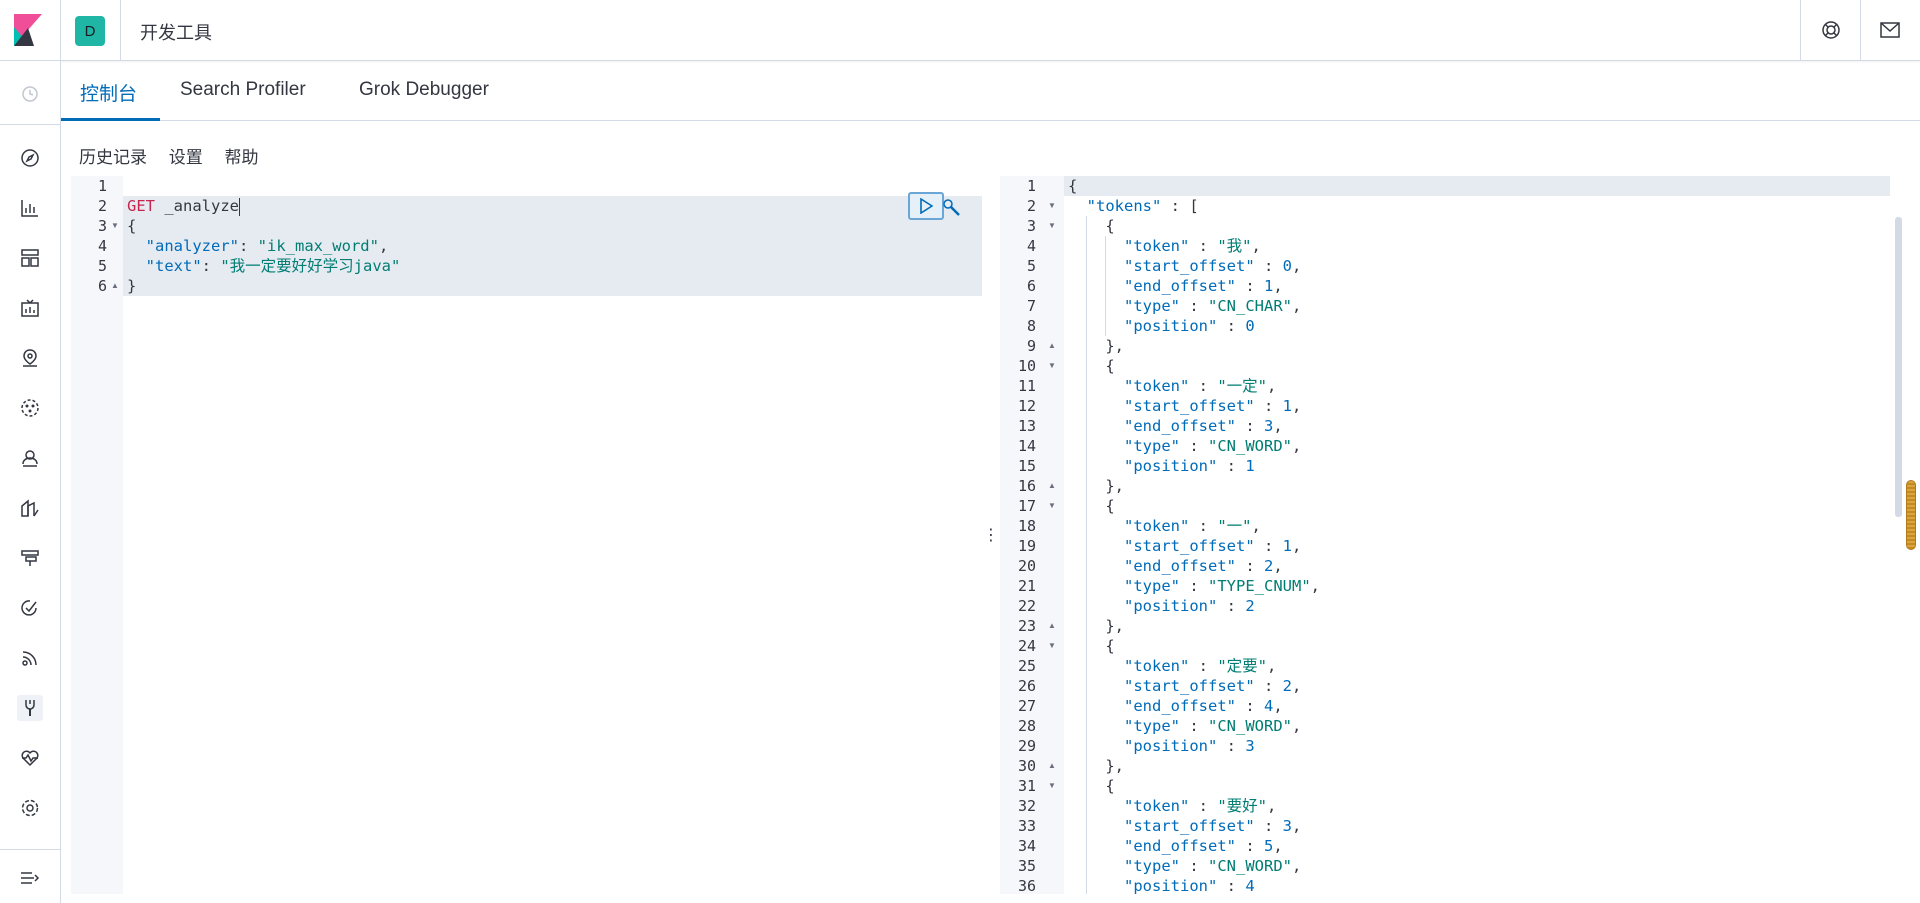 Image resolution: width=1920 pixels, height=903 pixels. What do you see at coordinates (1026, 566) in the screenshot?
I see `line-number: 20` at bounding box center [1026, 566].